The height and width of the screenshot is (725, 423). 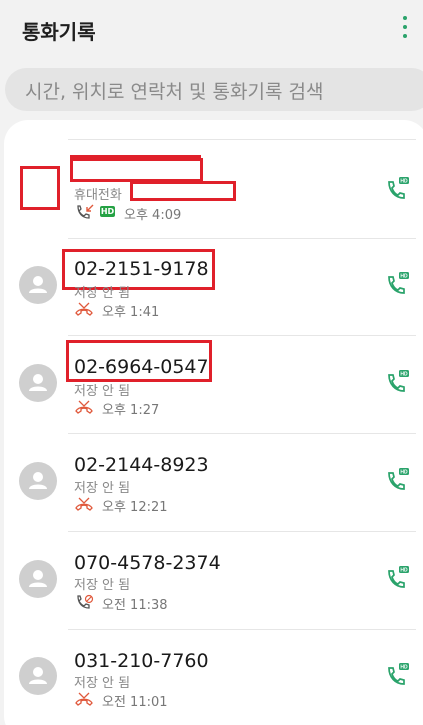 I want to click on search-placeholder: 시간, 위치로 연락처 및 통화기록 검색, so click(x=174, y=92).